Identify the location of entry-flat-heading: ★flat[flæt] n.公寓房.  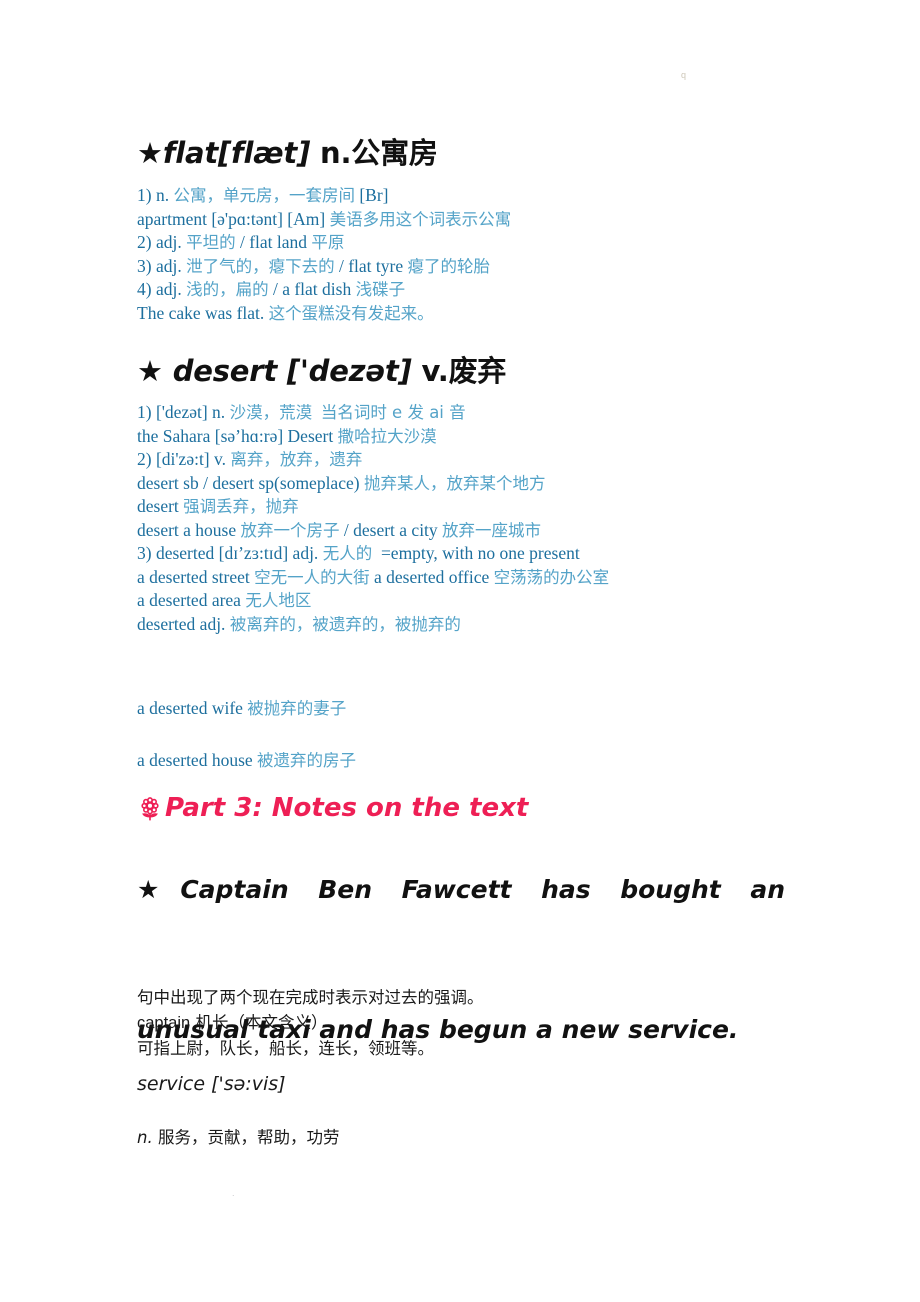
(467, 151).